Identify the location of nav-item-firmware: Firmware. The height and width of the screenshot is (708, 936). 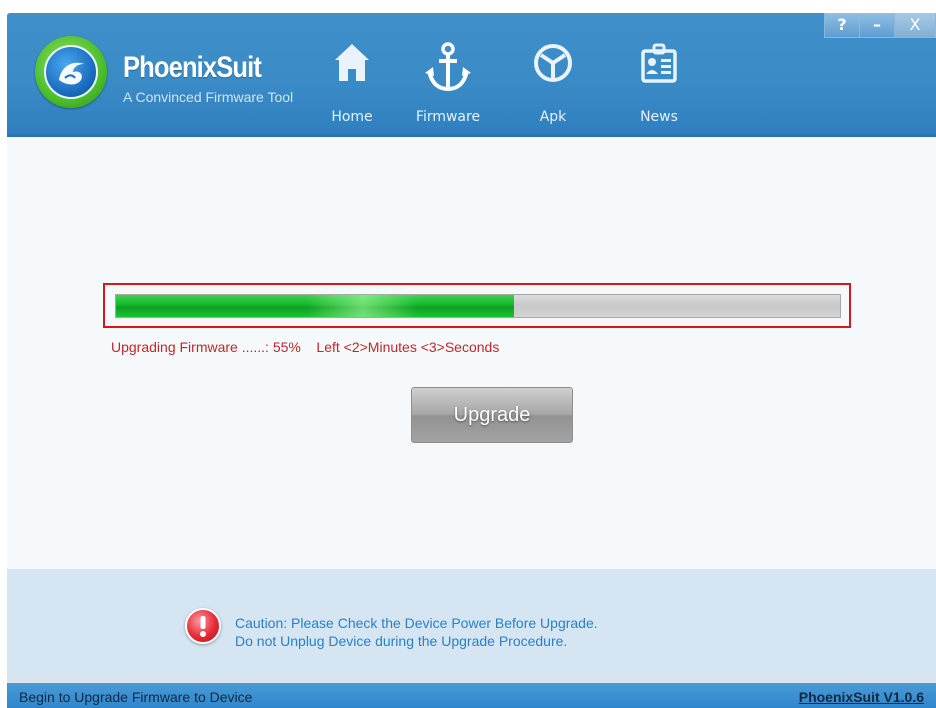
(448, 81).